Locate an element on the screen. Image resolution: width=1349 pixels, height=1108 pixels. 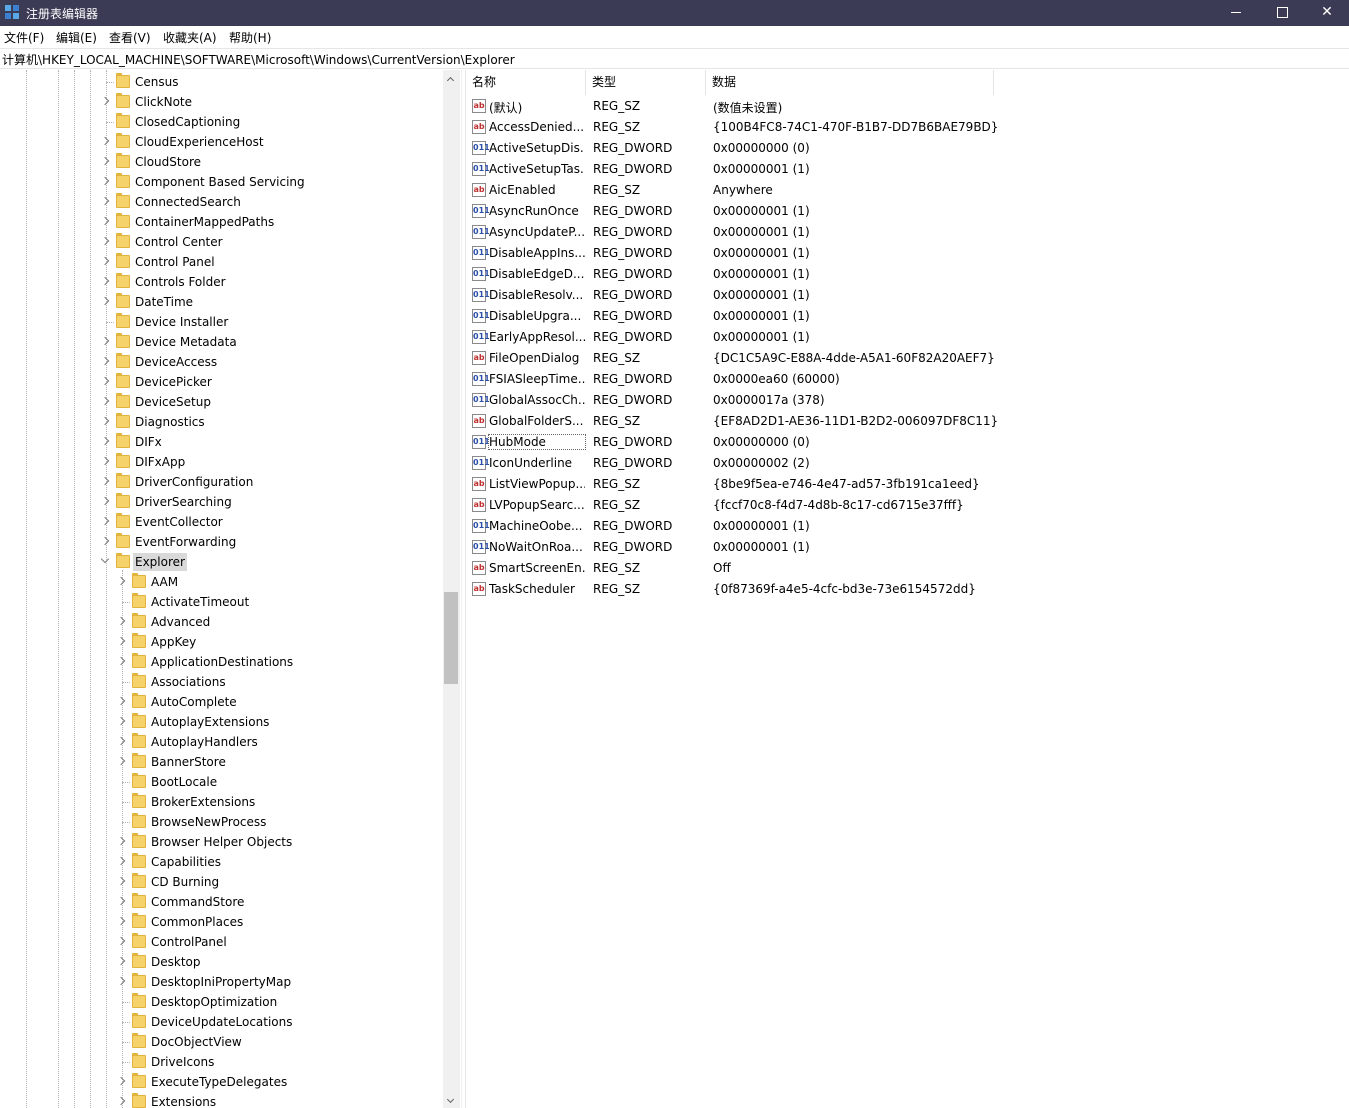
table-row: 011 HubMode REG_DWORD 0x00000000 (0) is located at coordinates (907, 442).